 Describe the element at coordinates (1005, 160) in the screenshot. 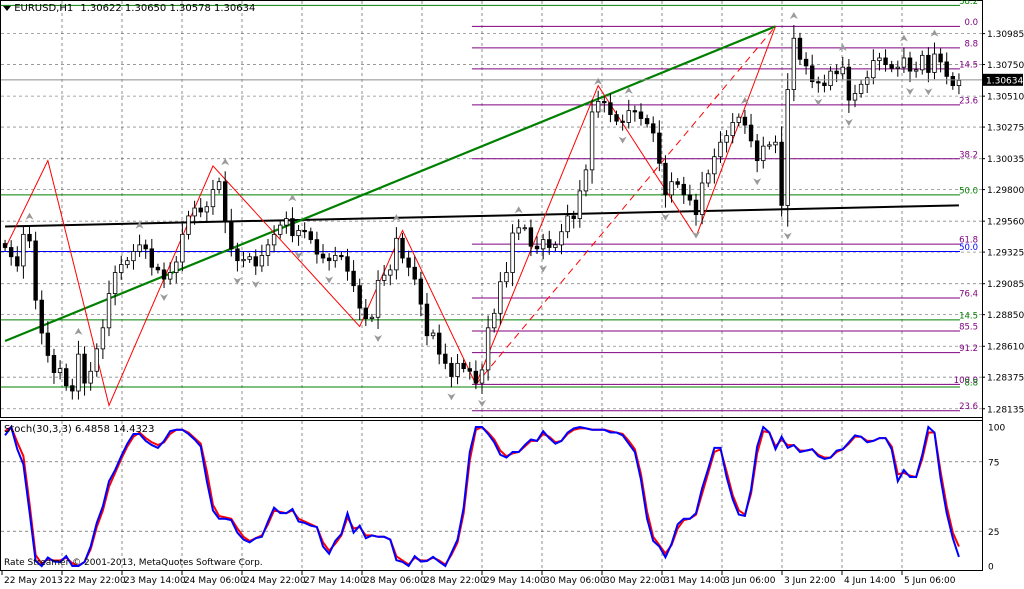

I see `price-axis-label: 1.30035` at that location.